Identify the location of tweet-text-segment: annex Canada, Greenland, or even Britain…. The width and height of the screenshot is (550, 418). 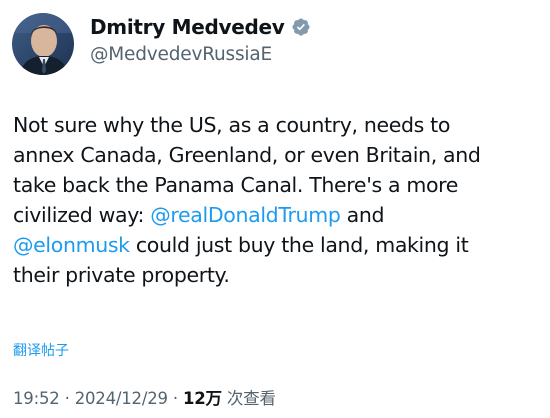
(247, 155).